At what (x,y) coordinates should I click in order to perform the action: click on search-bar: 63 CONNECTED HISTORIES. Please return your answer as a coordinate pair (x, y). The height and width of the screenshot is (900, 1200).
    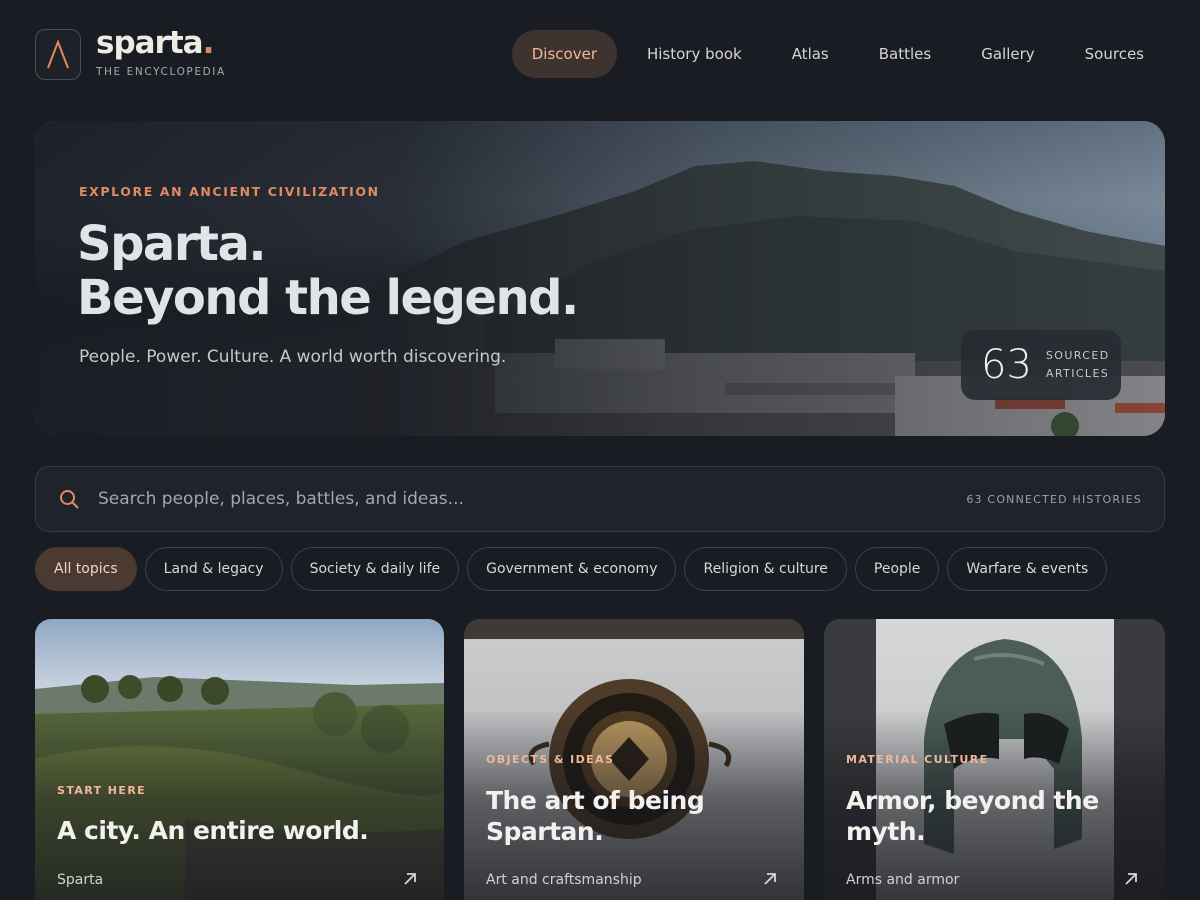
    Looking at the image, I should click on (600, 499).